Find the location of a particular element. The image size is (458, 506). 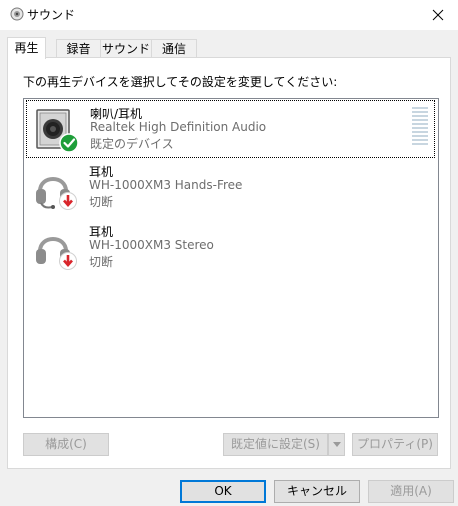

properties-button: プロパティ(P) is located at coordinates (395, 444).